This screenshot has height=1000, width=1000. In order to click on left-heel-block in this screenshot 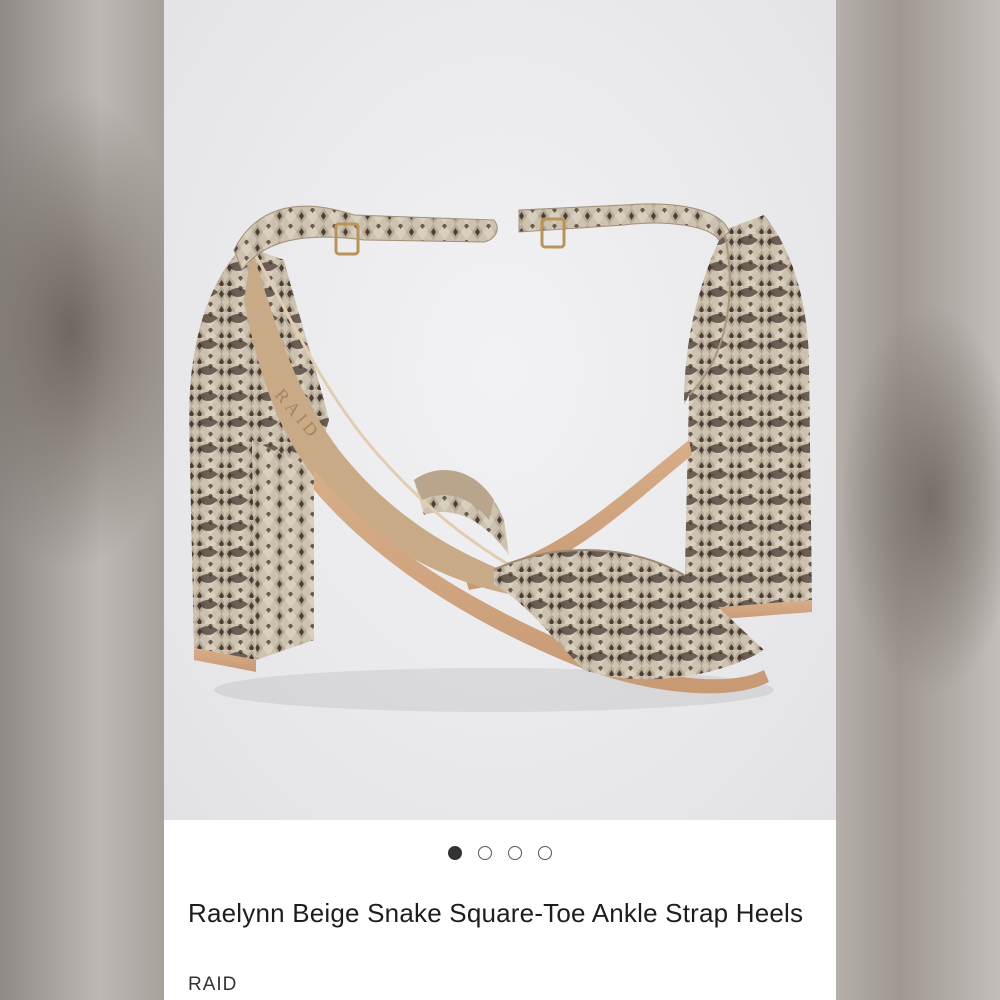, I will do `click(222, 540)`.